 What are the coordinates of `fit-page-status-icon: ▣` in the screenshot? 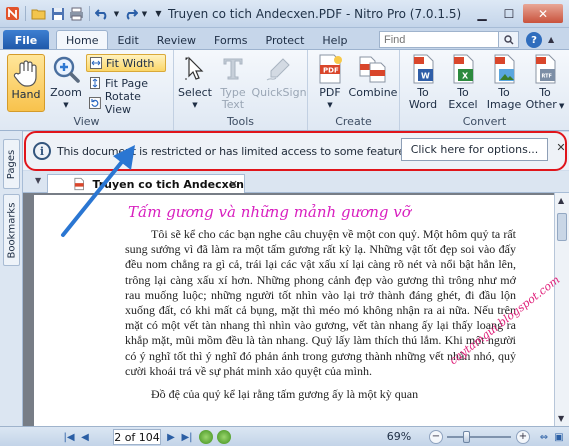 It's located at (559, 437).